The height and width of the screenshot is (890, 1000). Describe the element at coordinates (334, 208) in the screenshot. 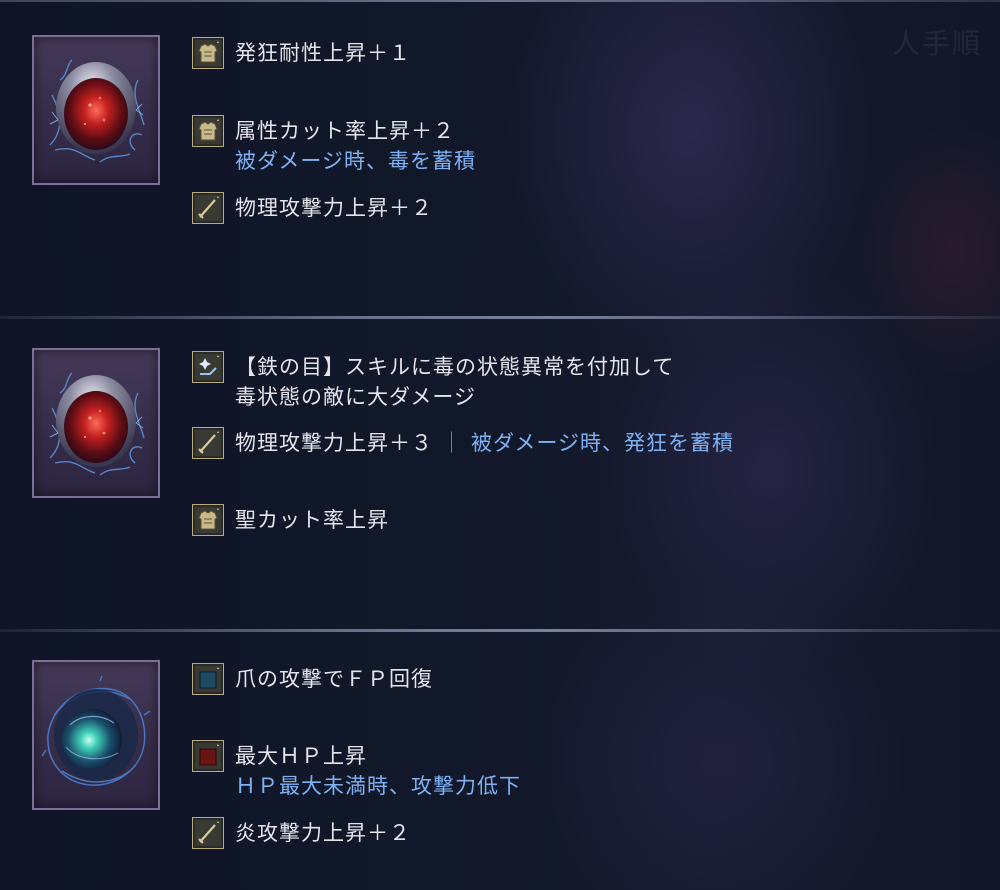

I see `effect-text: 物理攻撃力上昇＋２` at that location.